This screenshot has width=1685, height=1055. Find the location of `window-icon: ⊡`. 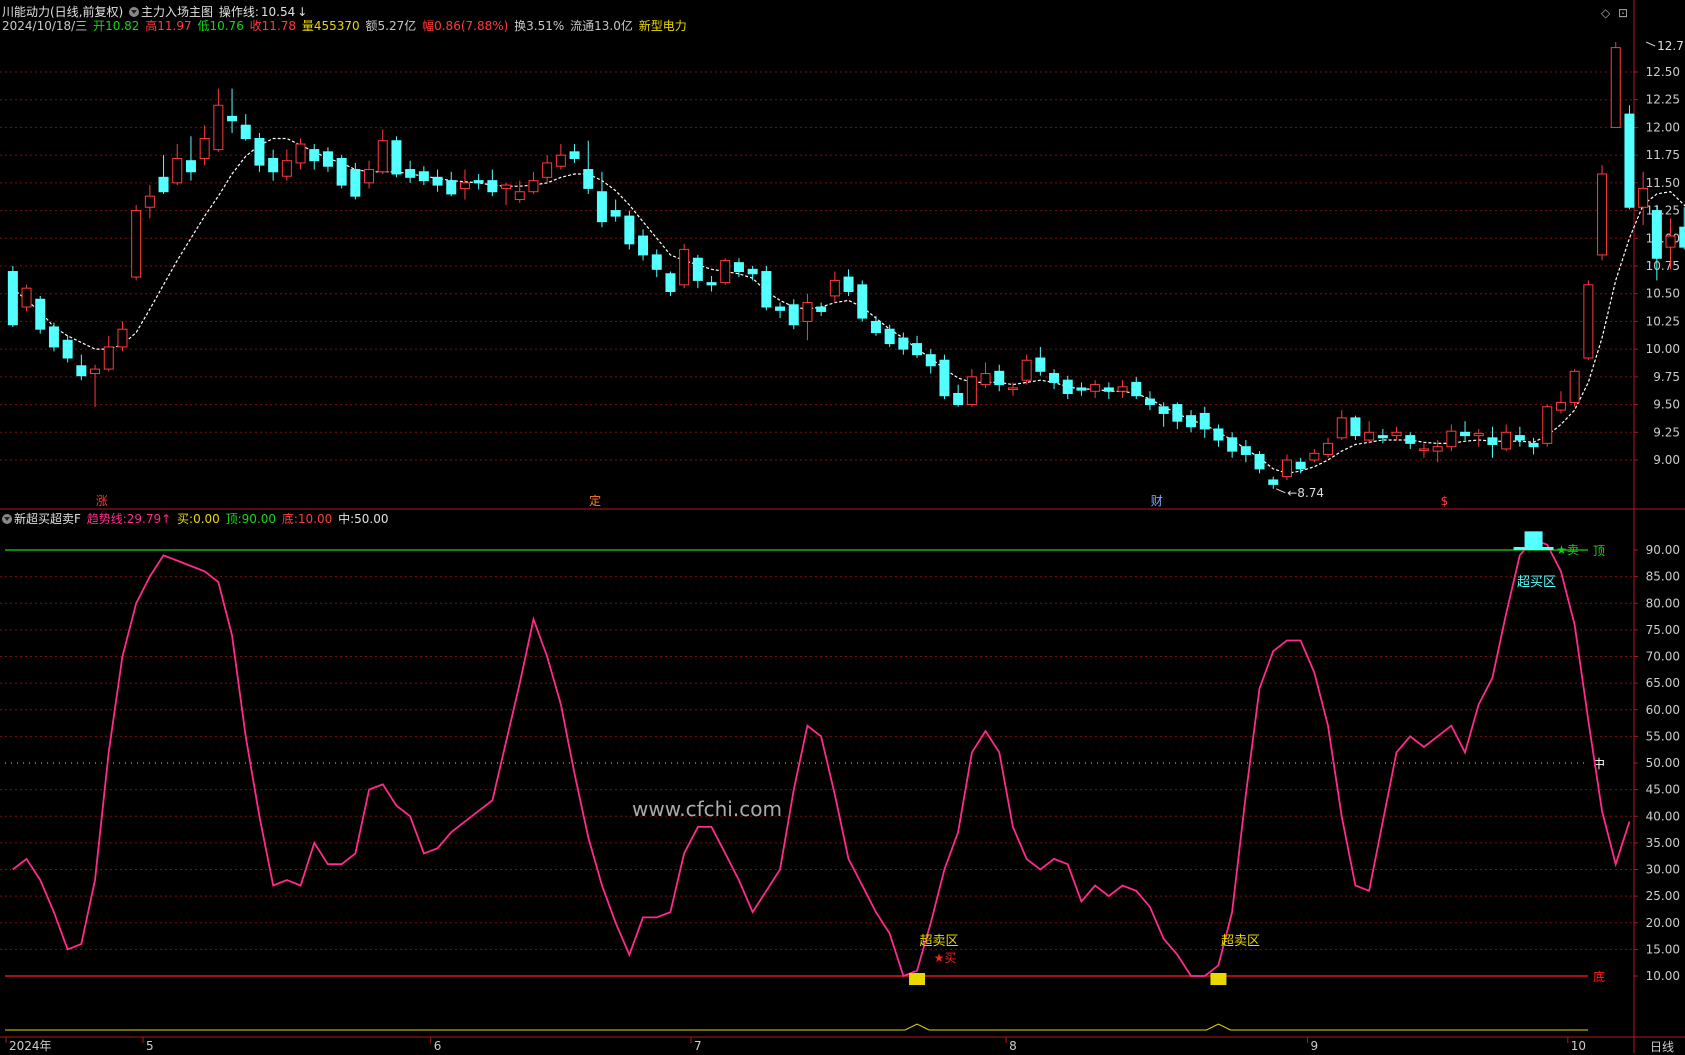

window-icon: ⊡ is located at coordinates (1623, 13).